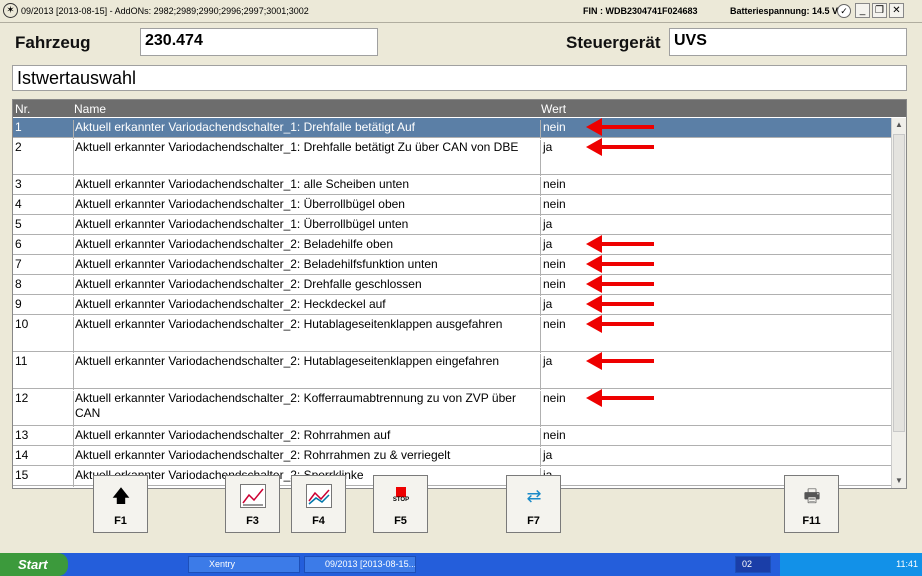 This screenshot has width=922, height=576. I want to click on printer-icon: 🖶, so click(812, 496).